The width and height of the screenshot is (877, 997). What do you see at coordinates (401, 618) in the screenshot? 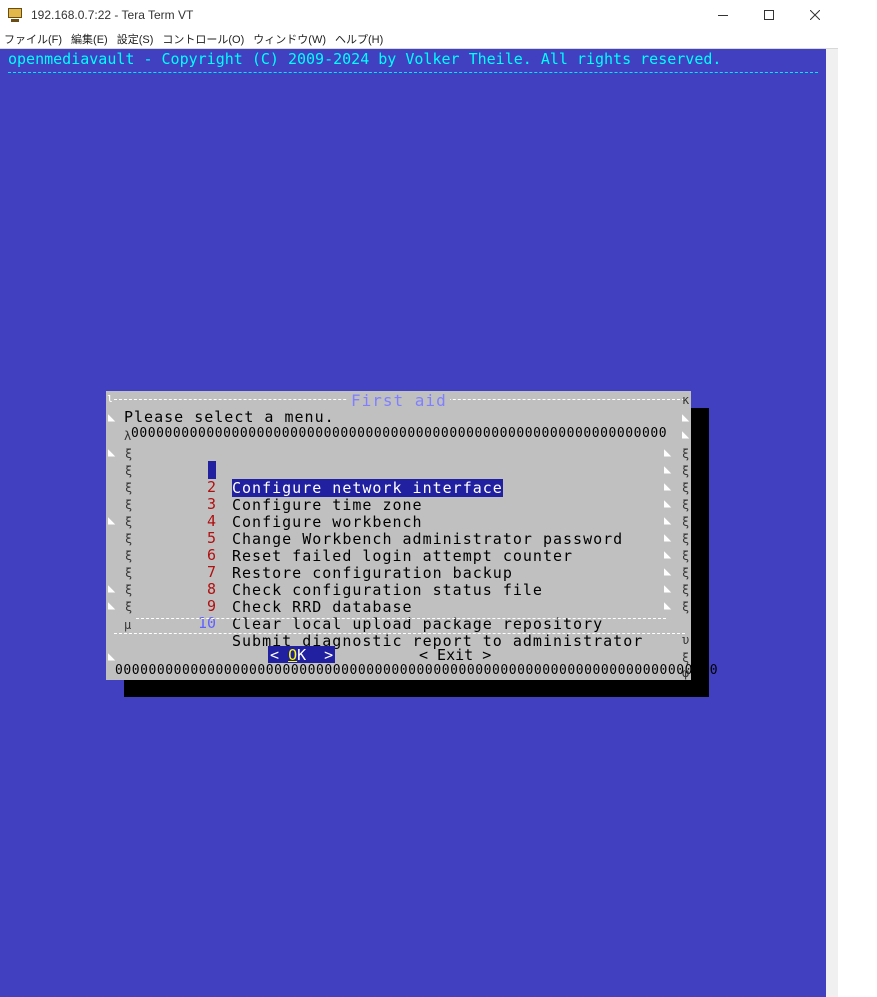
I see `list-bottom-border` at bounding box center [401, 618].